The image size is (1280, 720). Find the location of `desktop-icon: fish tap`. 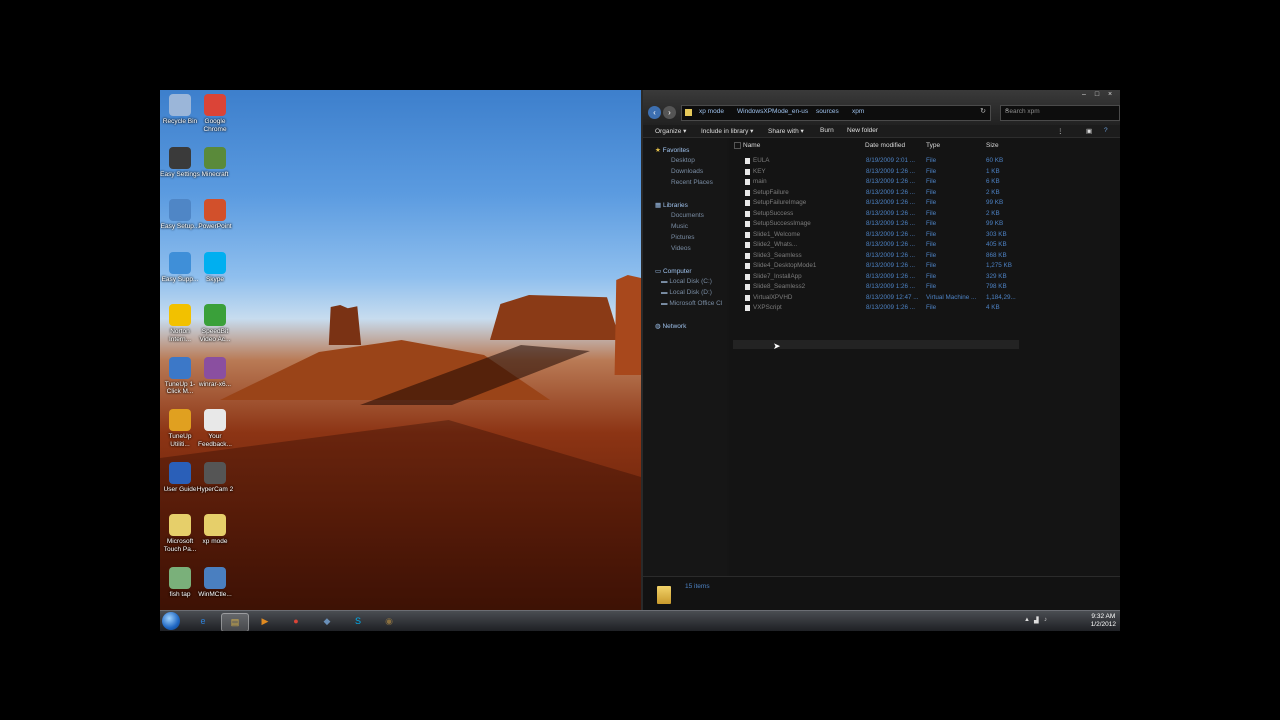

desktop-icon: fish tap is located at coordinates (180, 582).